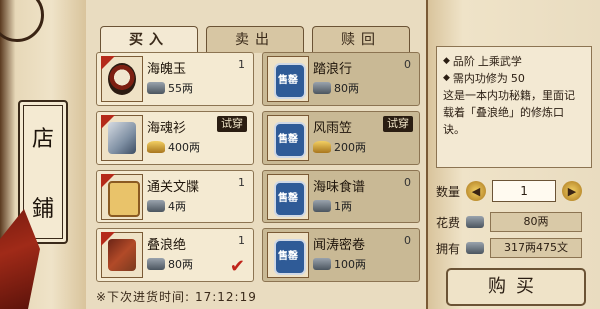  I want to click on sign-char-1: 店, so click(42, 139).